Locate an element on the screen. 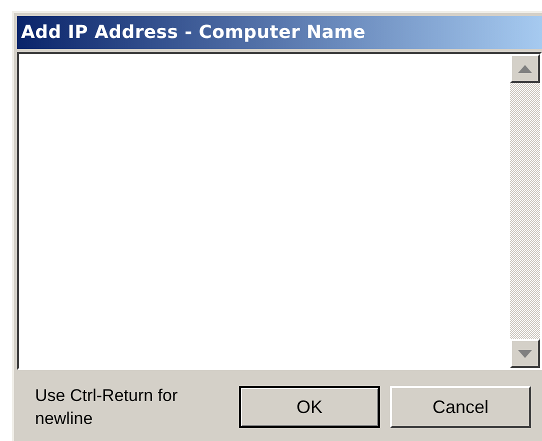  window-title: Add IP Address - Computer Name is located at coordinates (193, 33).